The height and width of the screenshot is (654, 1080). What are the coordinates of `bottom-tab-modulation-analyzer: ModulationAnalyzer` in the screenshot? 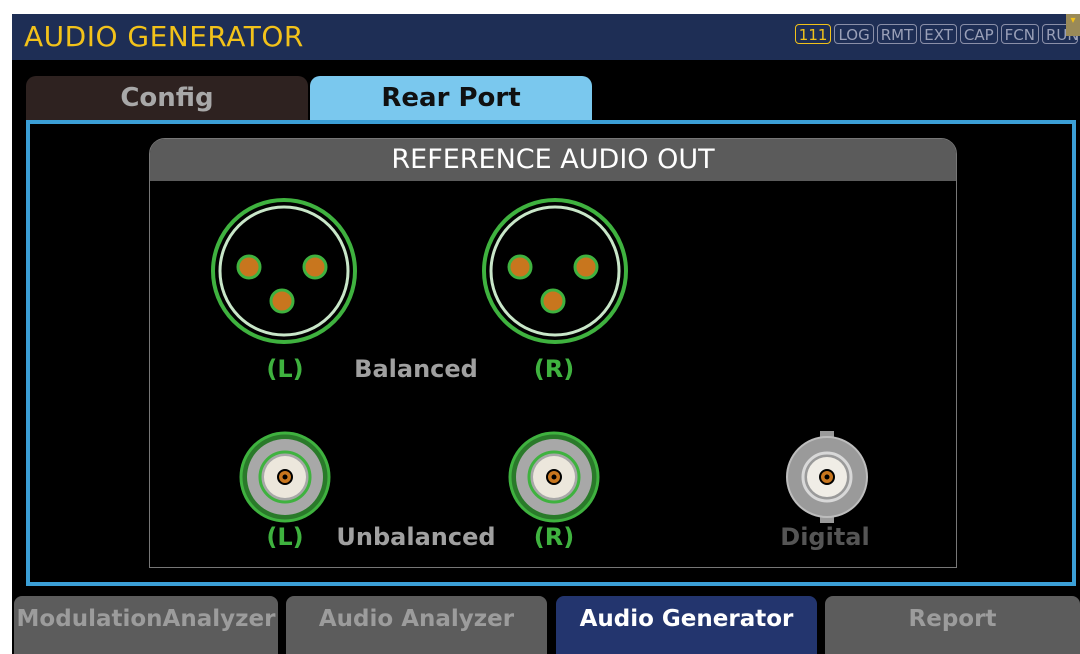 It's located at (146, 625).